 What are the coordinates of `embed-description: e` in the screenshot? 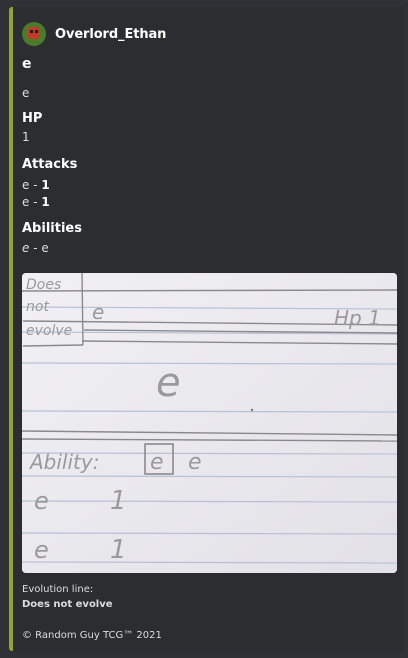 It's located at (26, 93).